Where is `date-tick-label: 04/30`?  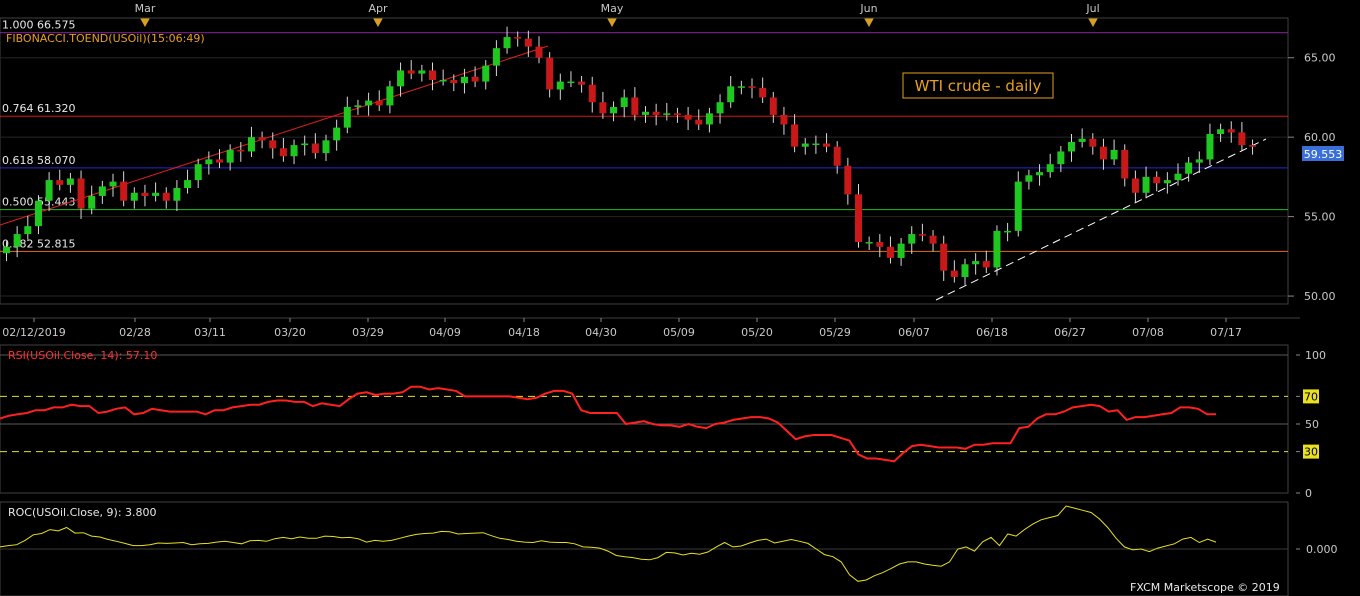
date-tick-label: 04/30 is located at coordinates (601, 332).